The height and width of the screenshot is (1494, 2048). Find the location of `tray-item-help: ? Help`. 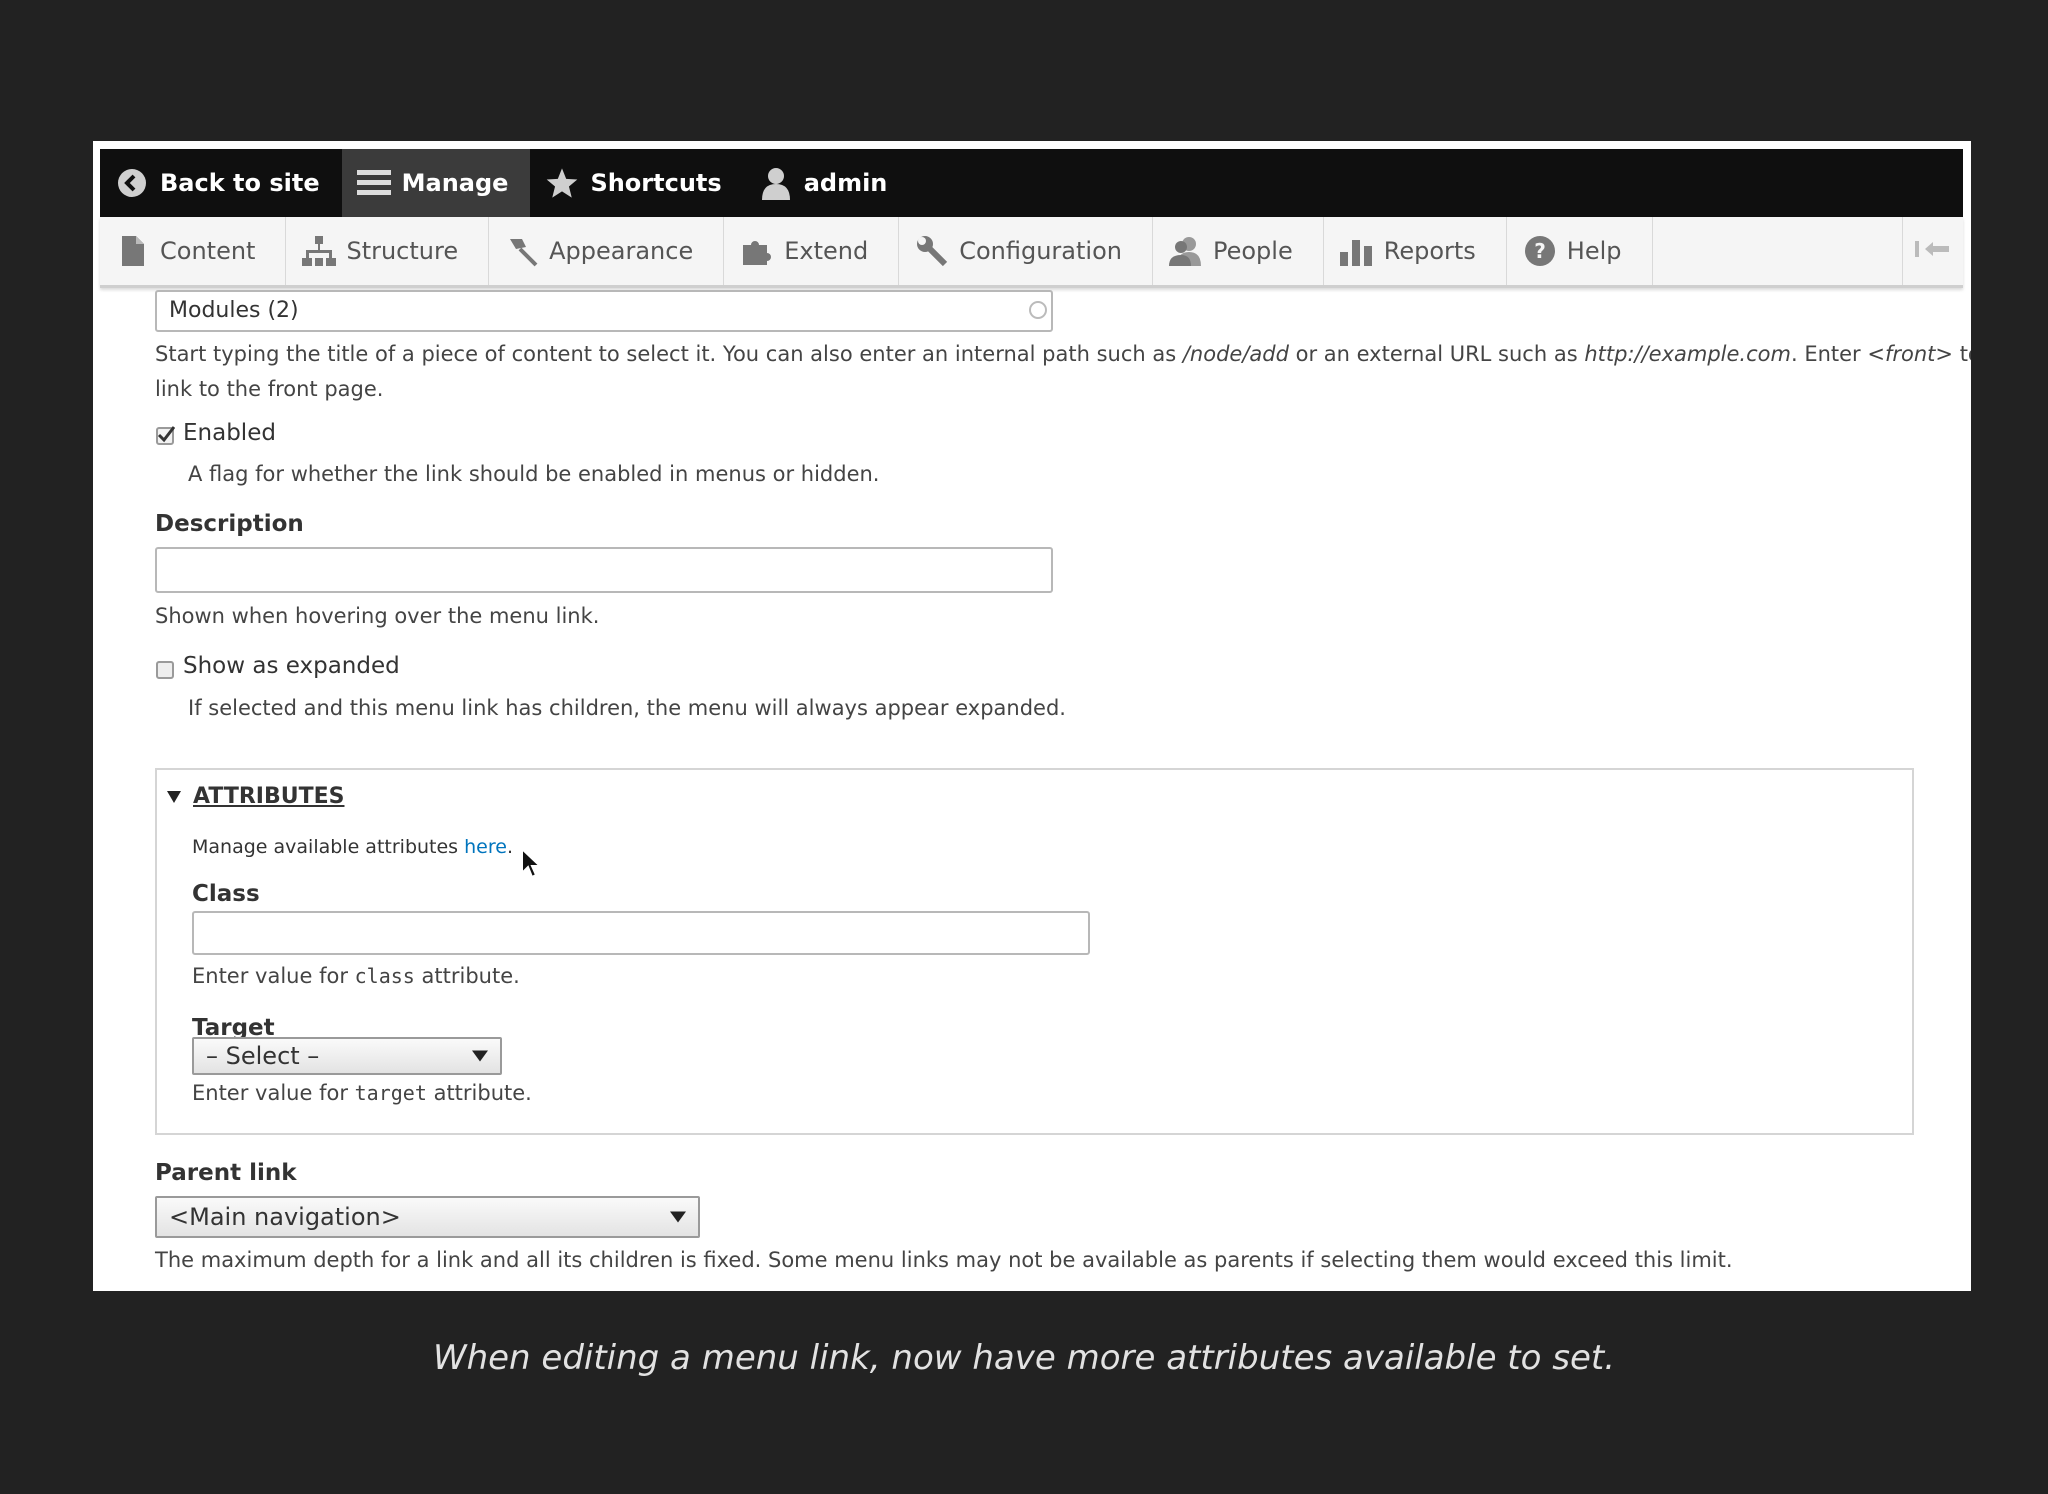

tray-item-help: ? Help is located at coordinates (1580, 251).